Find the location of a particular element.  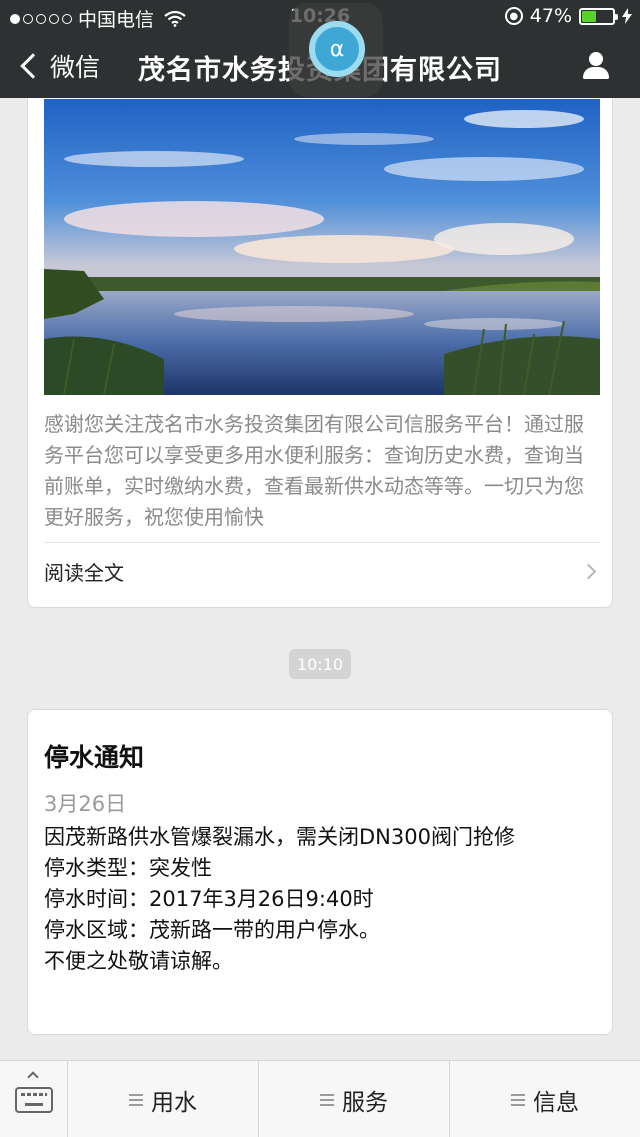

notice-line: 因茂新路供水管爆裂漏水，需关闭DN300阀门抢修 is located at coordinates (279, 837).